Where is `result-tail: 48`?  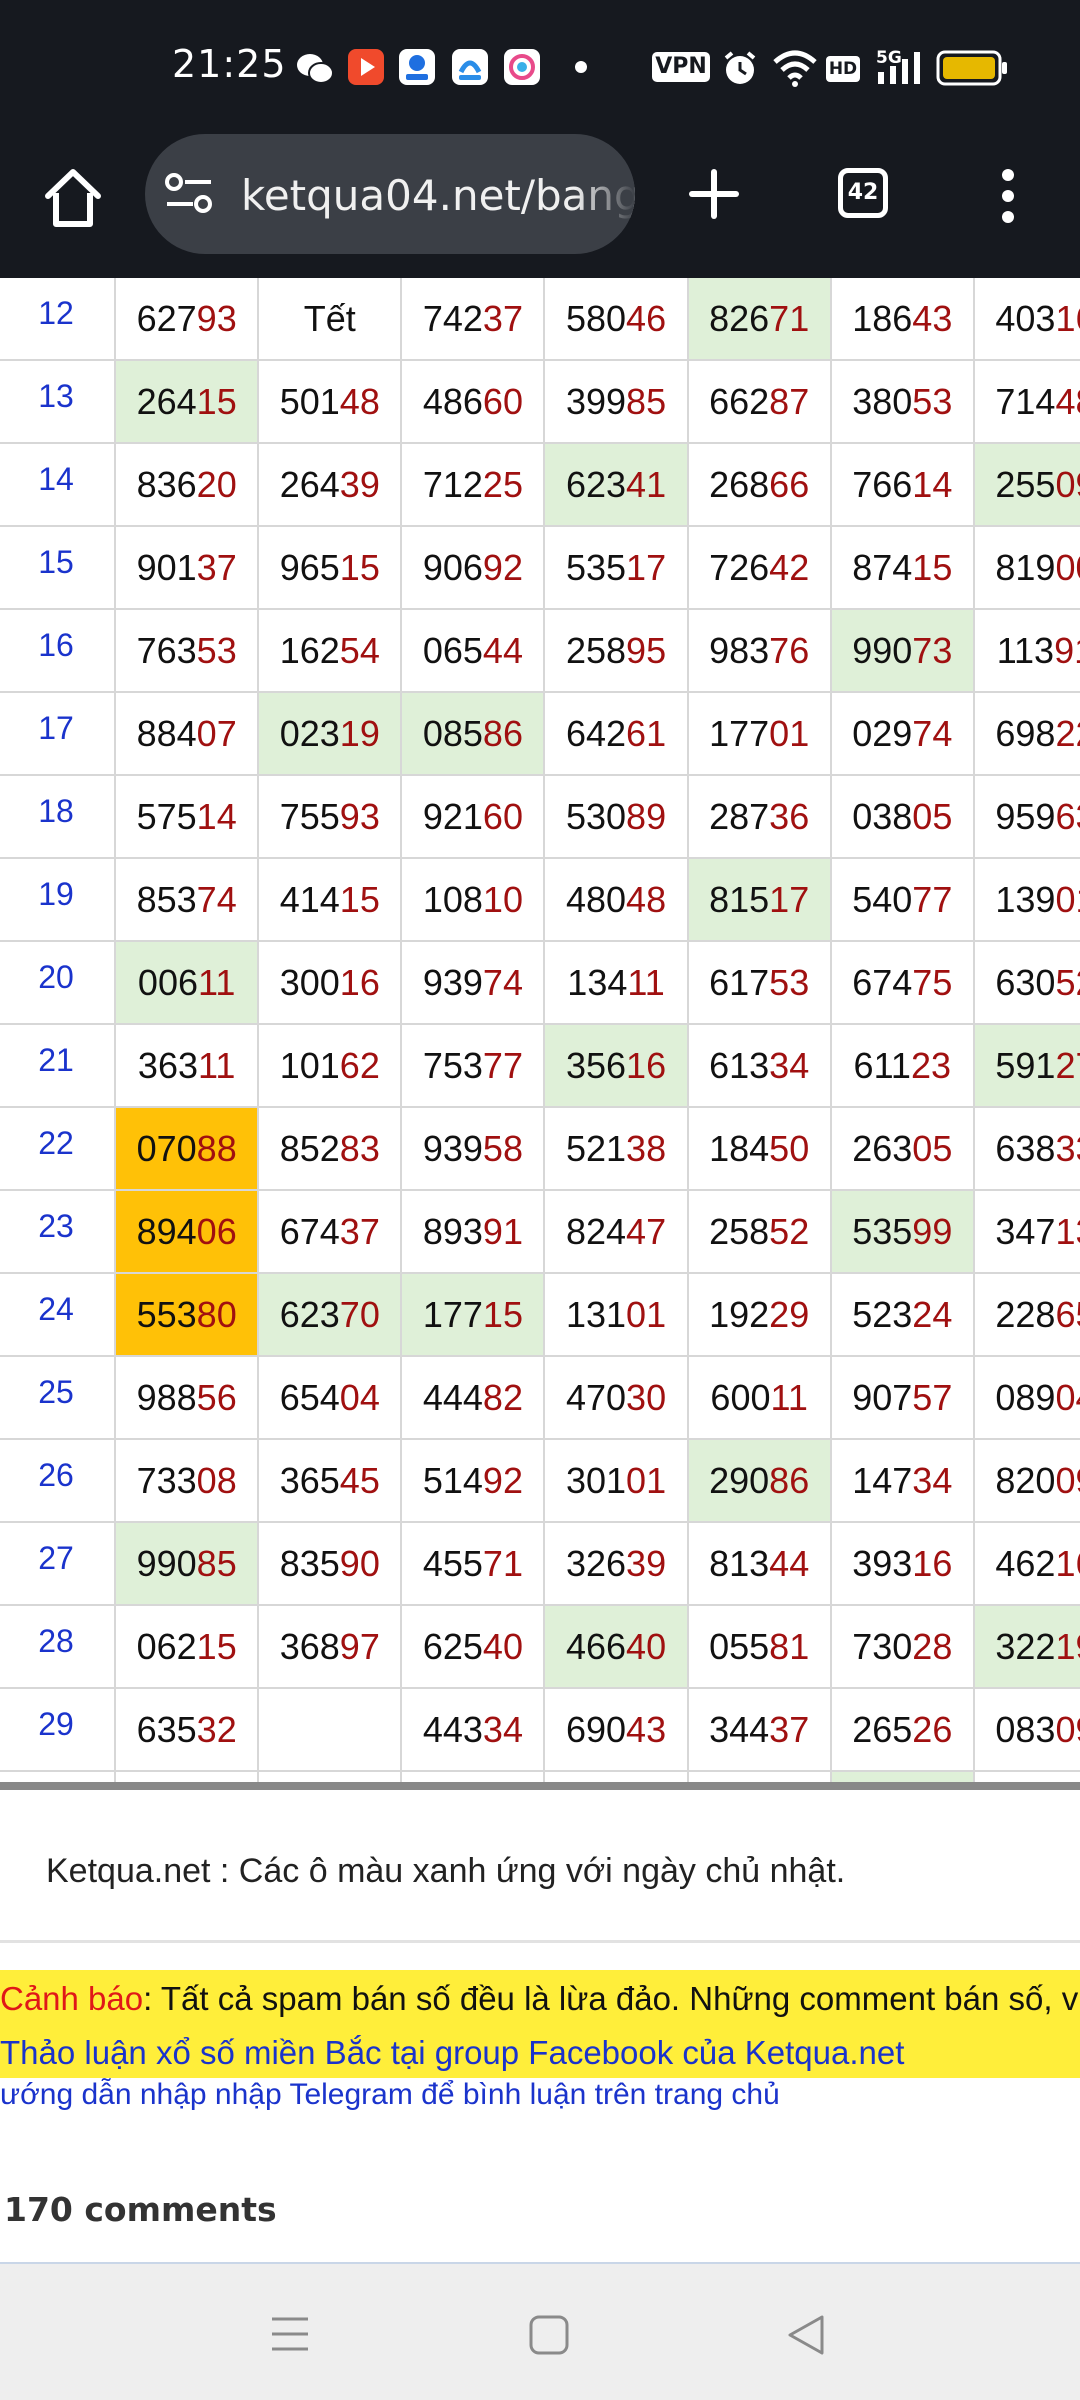 result-tail: 48 is located at coordinates (1067, 401).